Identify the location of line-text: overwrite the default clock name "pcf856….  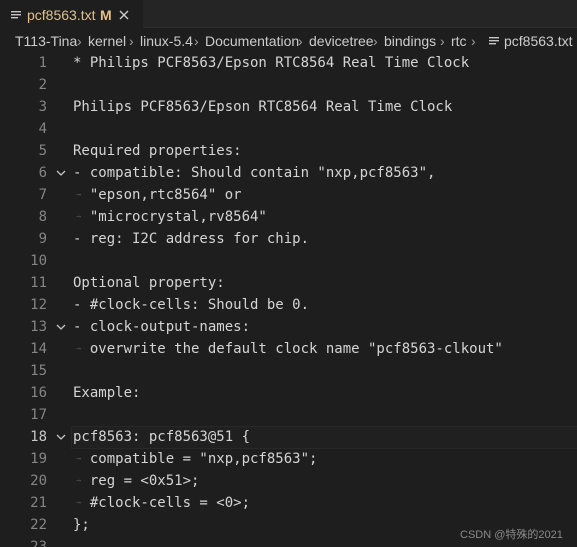
(288, 349).